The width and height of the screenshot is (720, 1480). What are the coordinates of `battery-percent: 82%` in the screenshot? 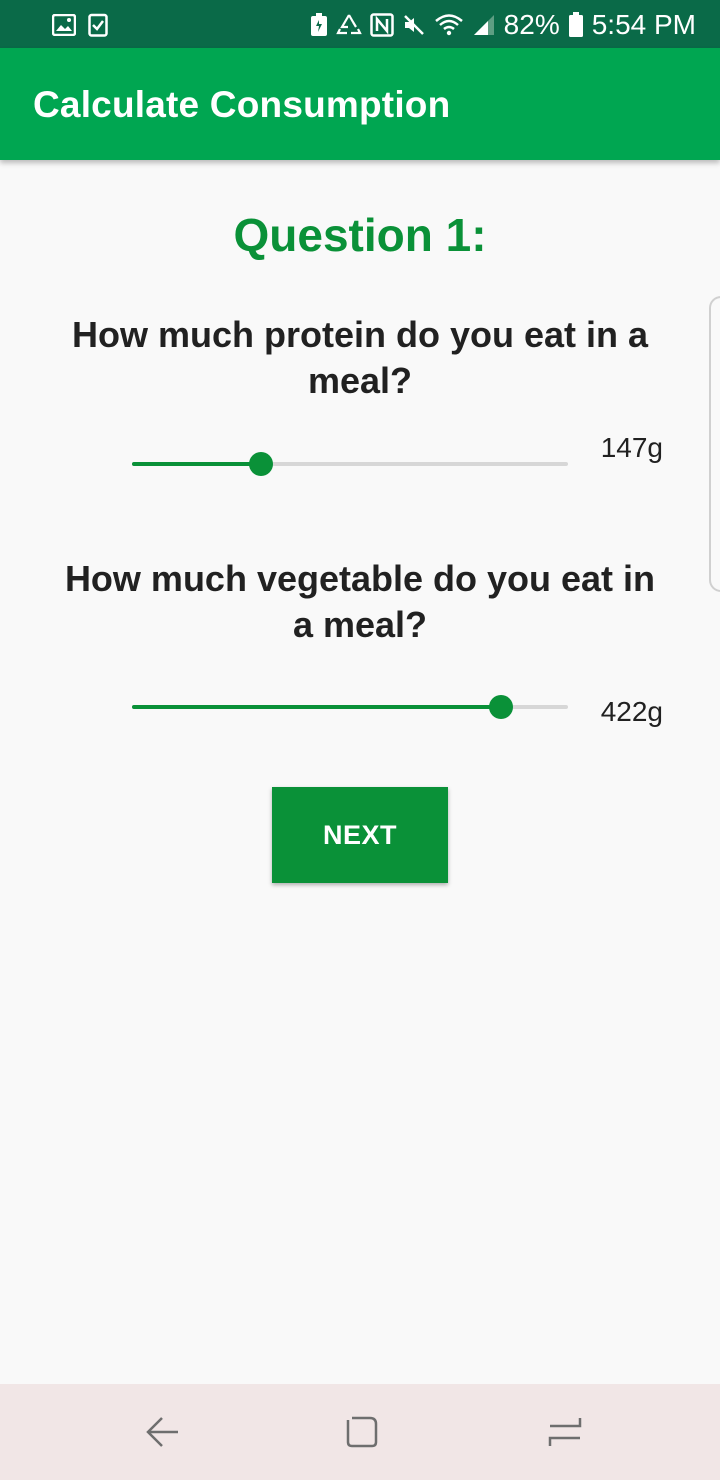 It's located at (531, 24).